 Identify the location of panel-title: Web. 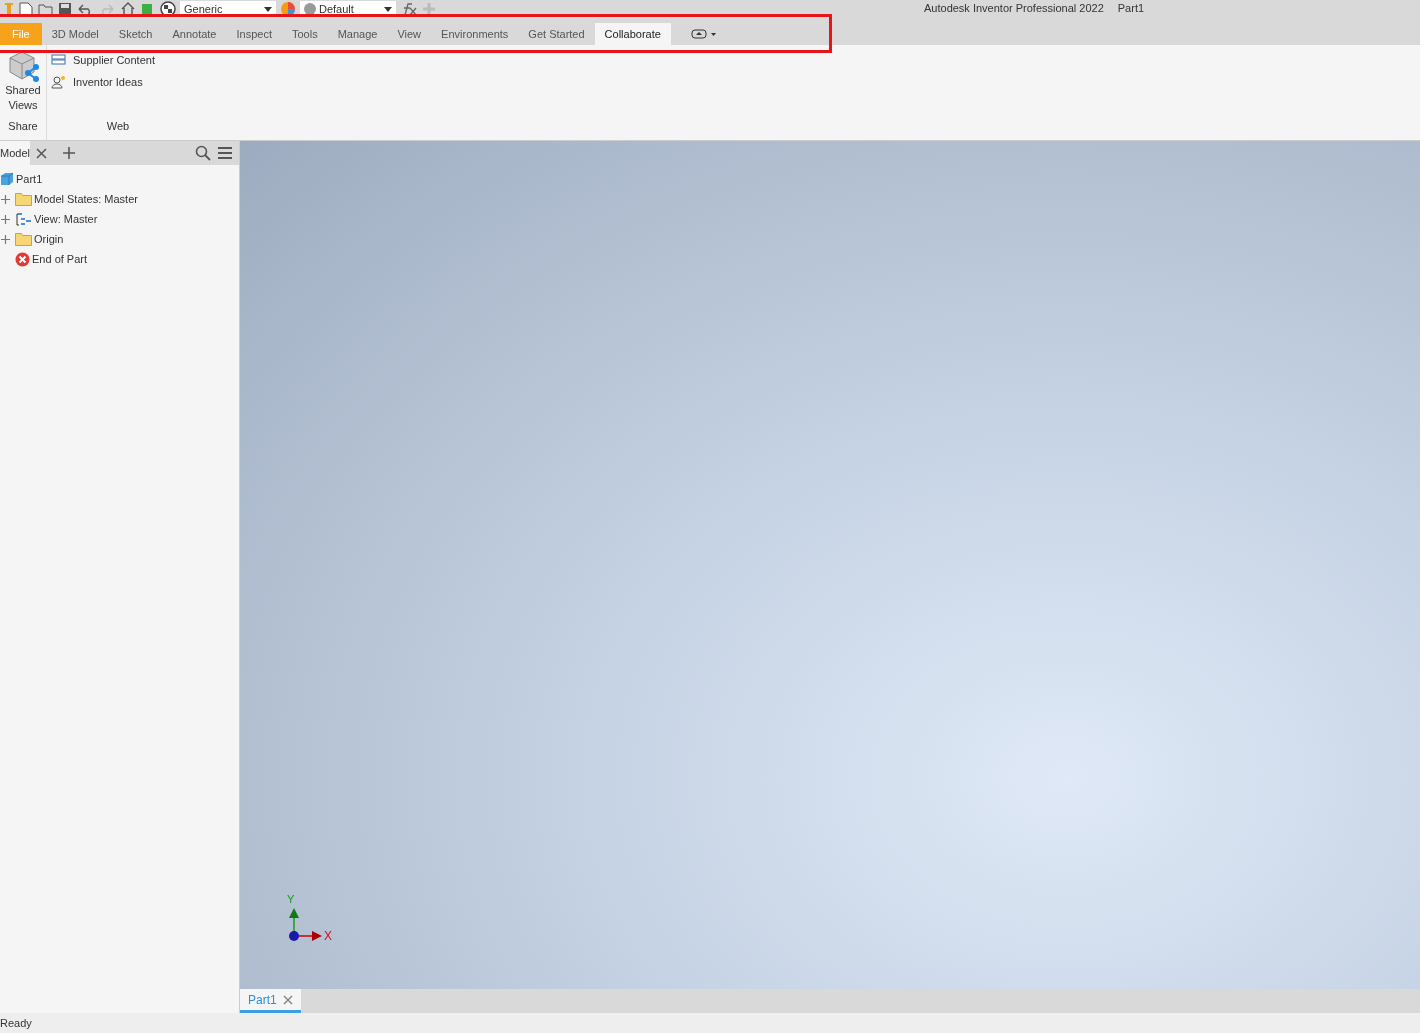
(118, 127).